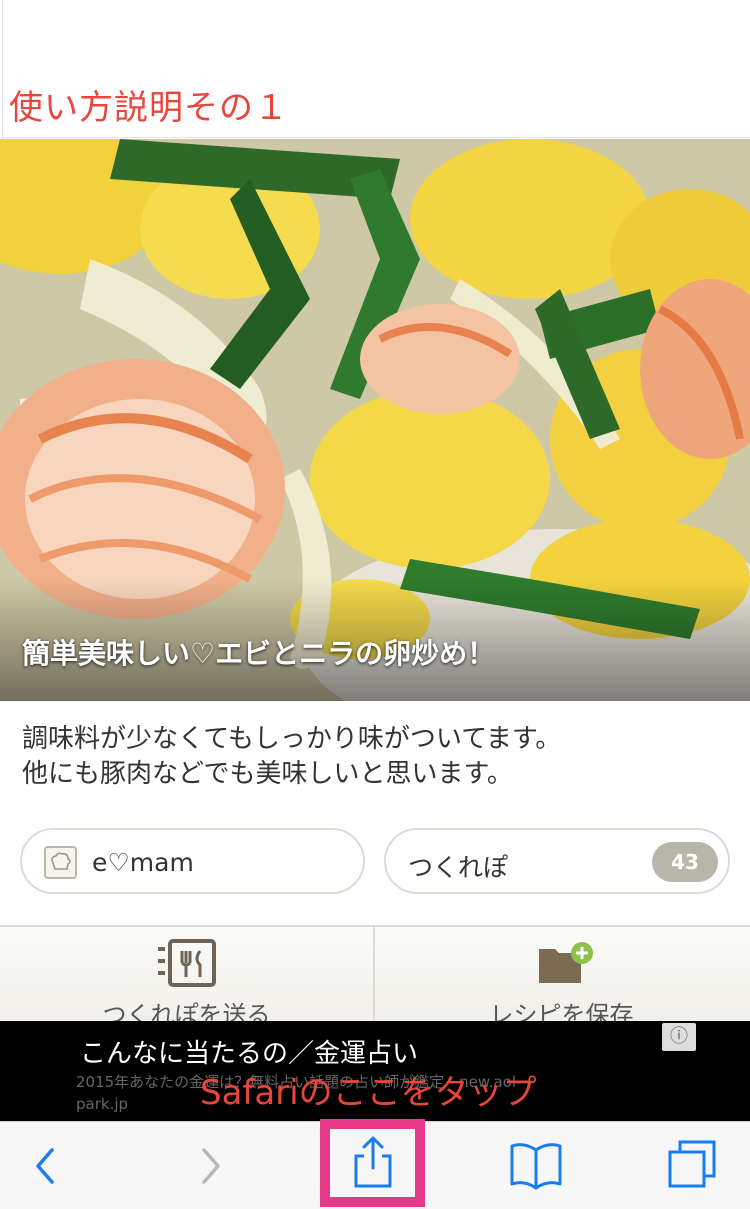 This screenshot has width=750, height=1209. I want to click on tabs-button, so click(692, 1165).